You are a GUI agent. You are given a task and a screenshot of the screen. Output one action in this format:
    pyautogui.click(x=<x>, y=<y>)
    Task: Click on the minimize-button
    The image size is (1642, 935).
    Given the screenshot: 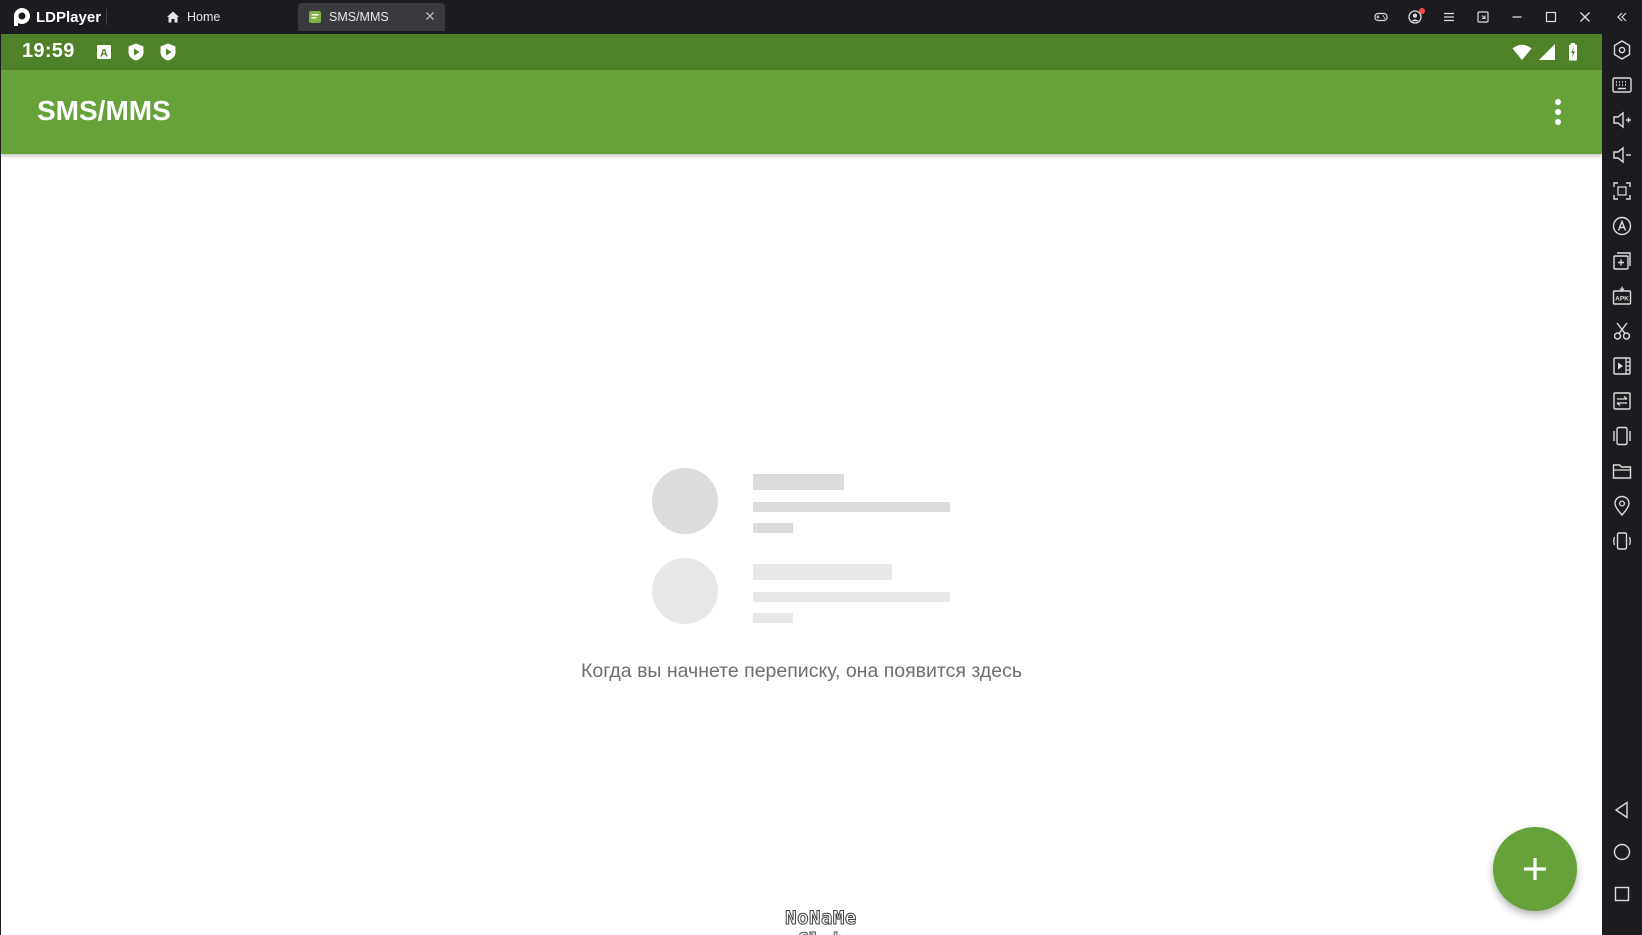 What is the action you would take?
    pyautogui.click(x=1517, y=17)
    